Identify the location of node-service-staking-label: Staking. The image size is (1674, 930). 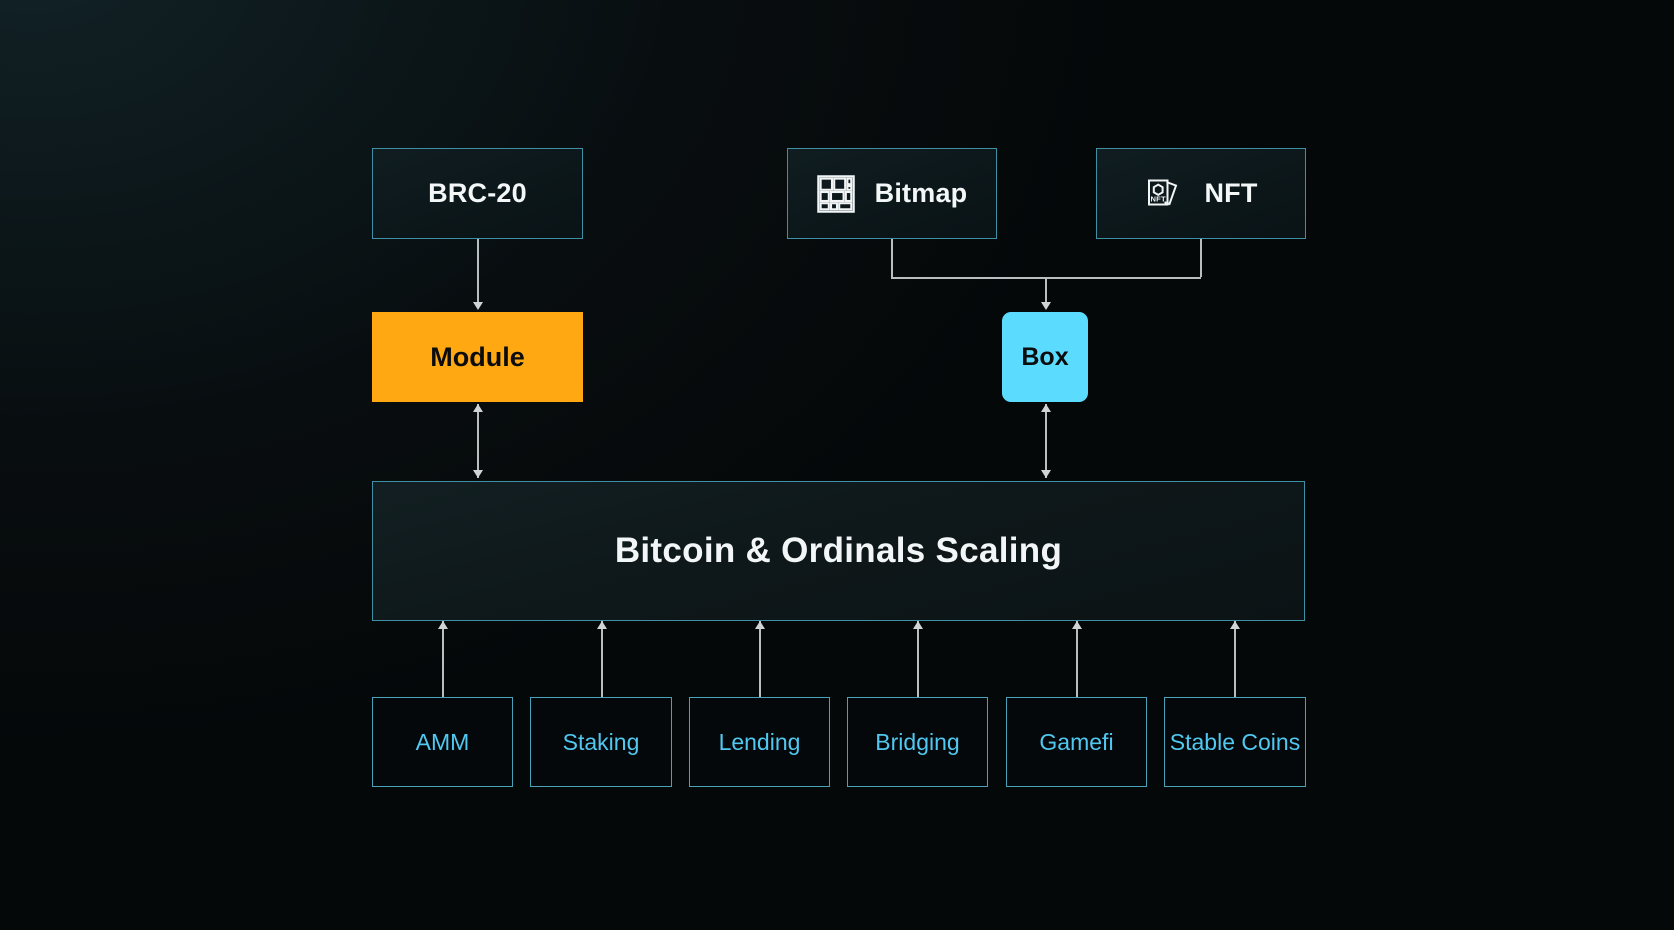
(601, 741).